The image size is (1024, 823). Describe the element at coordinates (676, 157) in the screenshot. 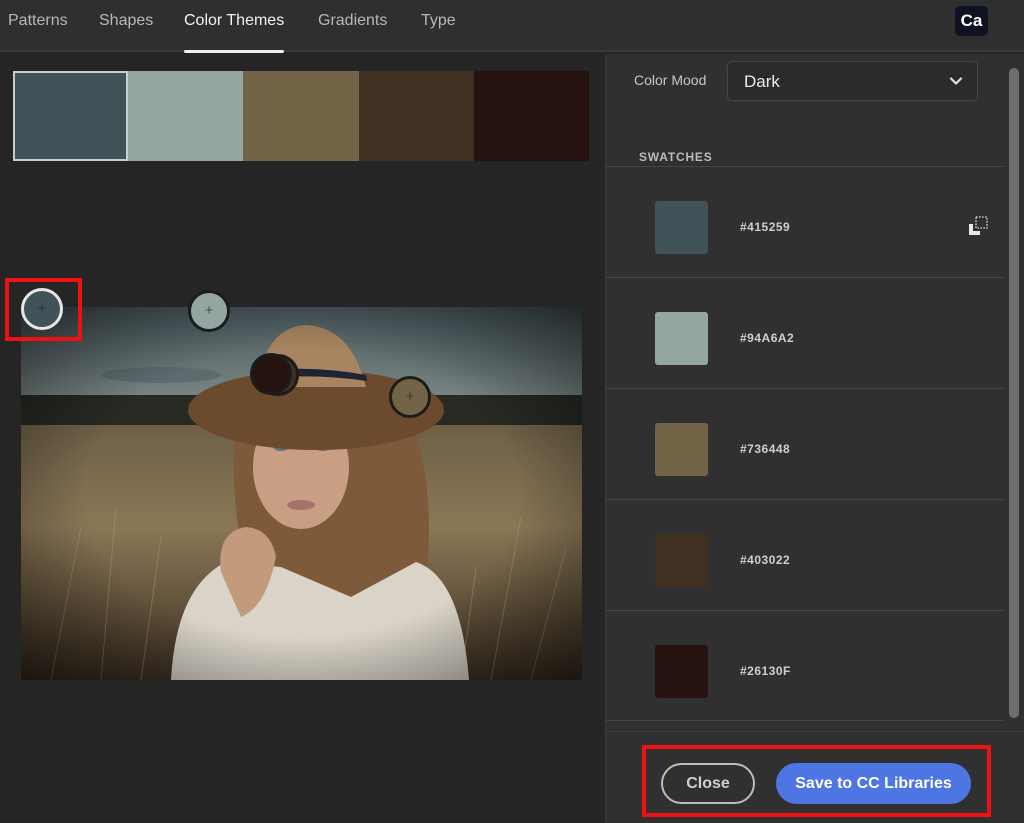

I see `swatches-header: SWATCHES` at that location.